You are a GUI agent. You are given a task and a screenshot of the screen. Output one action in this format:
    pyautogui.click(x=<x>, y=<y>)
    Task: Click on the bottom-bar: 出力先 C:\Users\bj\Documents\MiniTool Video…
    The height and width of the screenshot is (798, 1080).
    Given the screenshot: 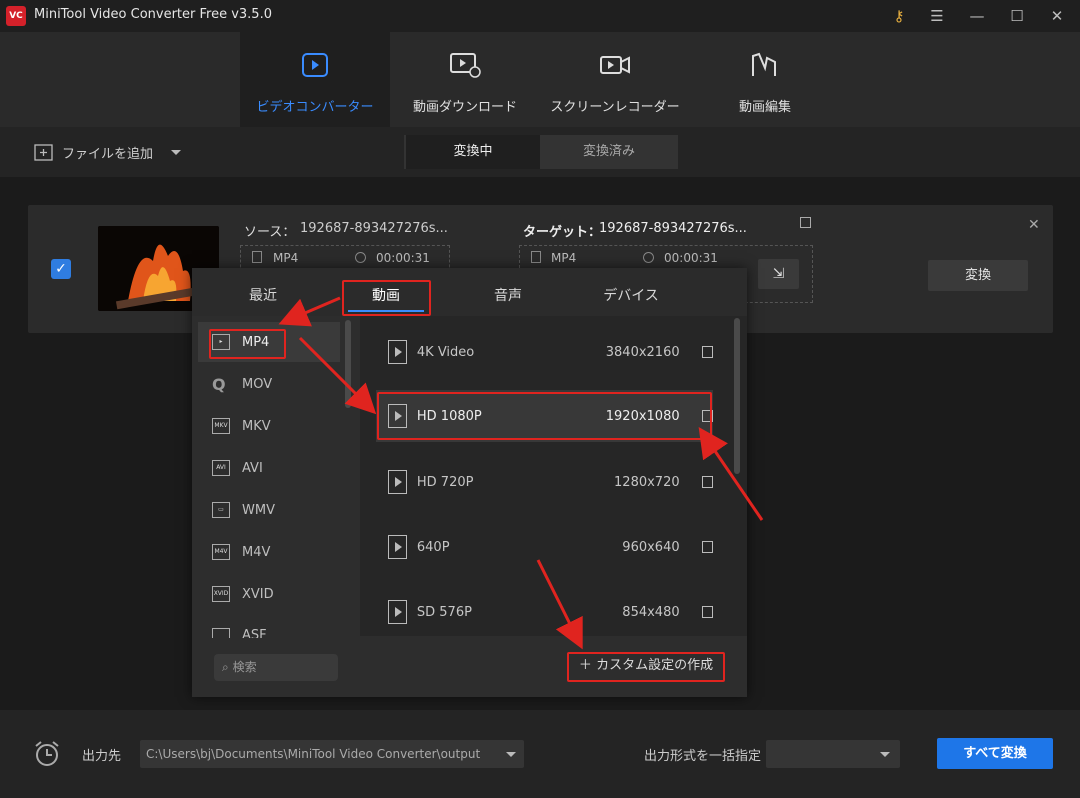 What is the action you would take?
    pyautogui.click(x=540, y=754)
    